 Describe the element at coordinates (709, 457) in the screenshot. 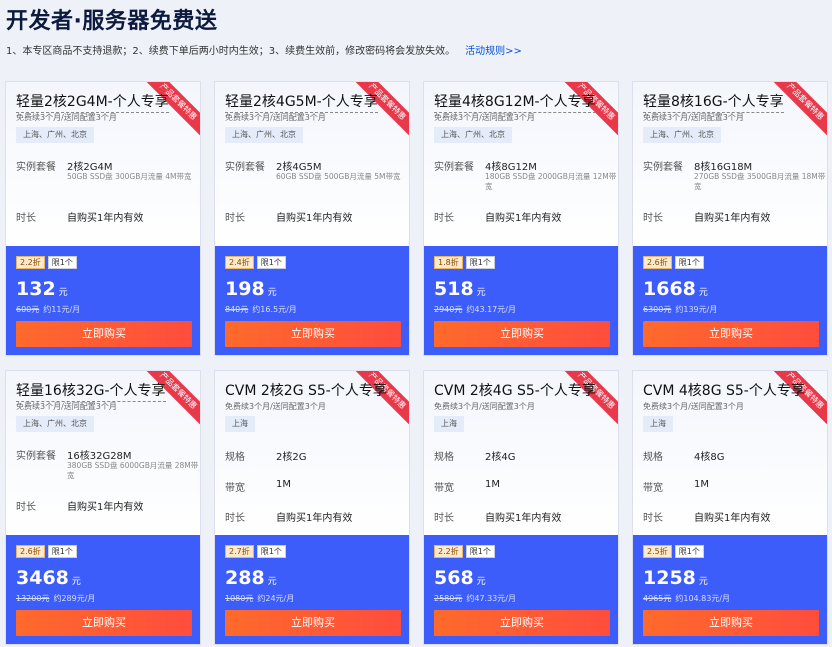

I see `spec-value: 4核8G` at that location.